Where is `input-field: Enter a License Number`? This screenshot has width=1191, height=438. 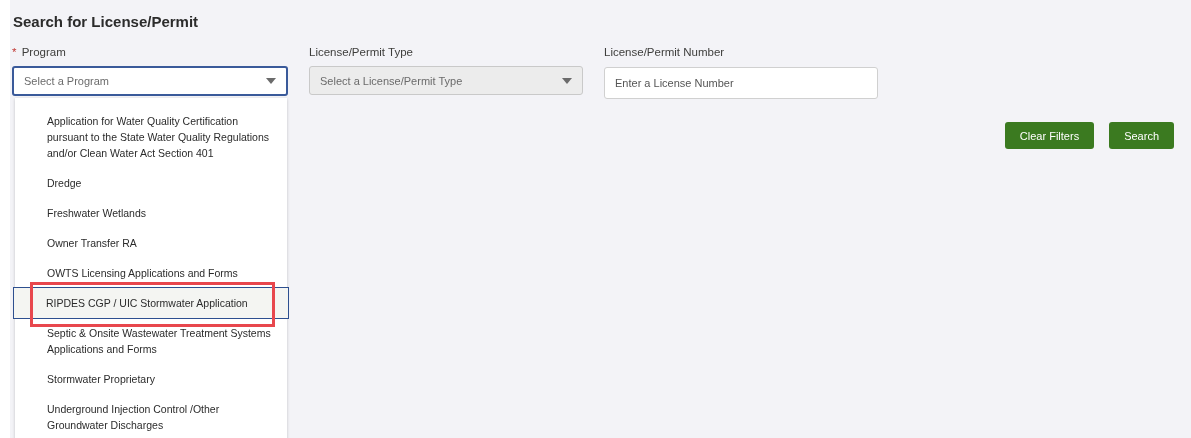 input-field: Enter a License Number is located at coordinates (741, 83).